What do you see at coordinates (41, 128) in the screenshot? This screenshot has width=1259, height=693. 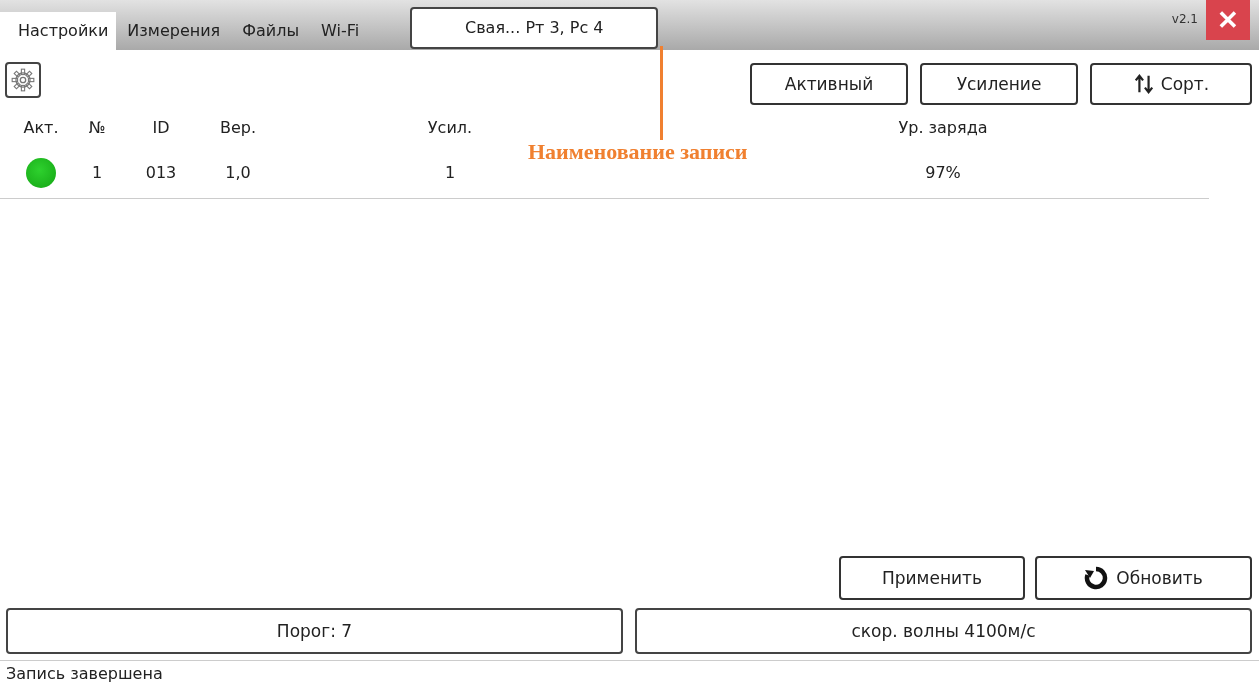 I see `column-header: Акт.` at bounding box center [41, 128].